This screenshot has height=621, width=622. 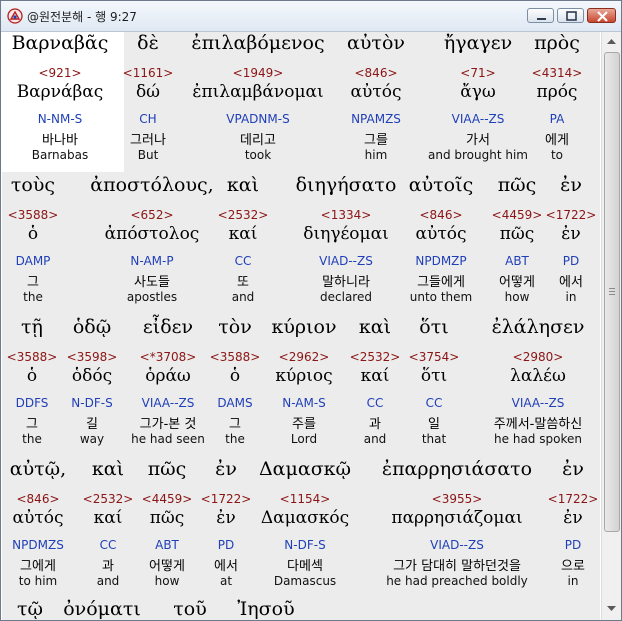 I want to click on parsing-code: N-AM-P, so click(x=152, y=261).